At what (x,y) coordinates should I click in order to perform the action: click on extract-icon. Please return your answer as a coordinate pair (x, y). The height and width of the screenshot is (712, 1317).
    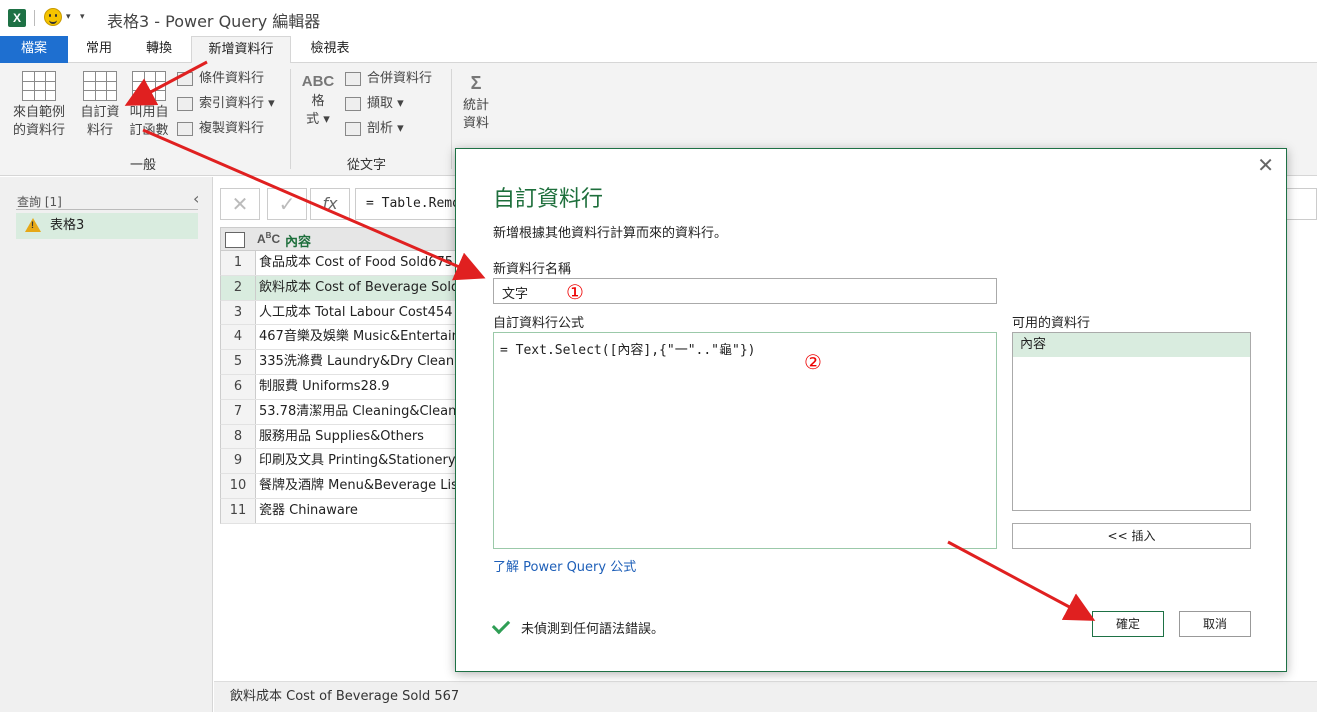
    Looking at the image, I should click on (353, 104).